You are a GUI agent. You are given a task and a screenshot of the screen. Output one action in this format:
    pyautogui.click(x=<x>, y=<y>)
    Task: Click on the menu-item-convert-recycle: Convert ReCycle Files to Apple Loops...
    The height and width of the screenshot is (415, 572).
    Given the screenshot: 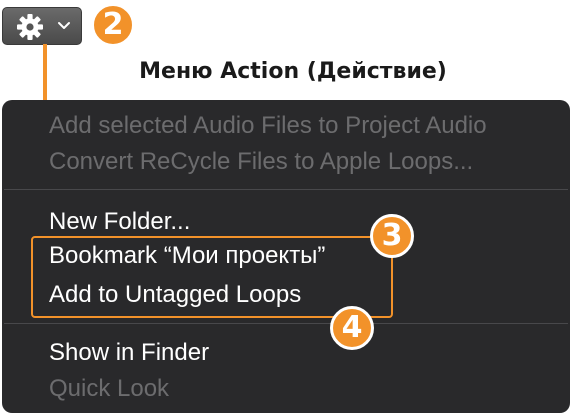 What is the action you would take?
    pyautogui.click(x=261, y=162)
    